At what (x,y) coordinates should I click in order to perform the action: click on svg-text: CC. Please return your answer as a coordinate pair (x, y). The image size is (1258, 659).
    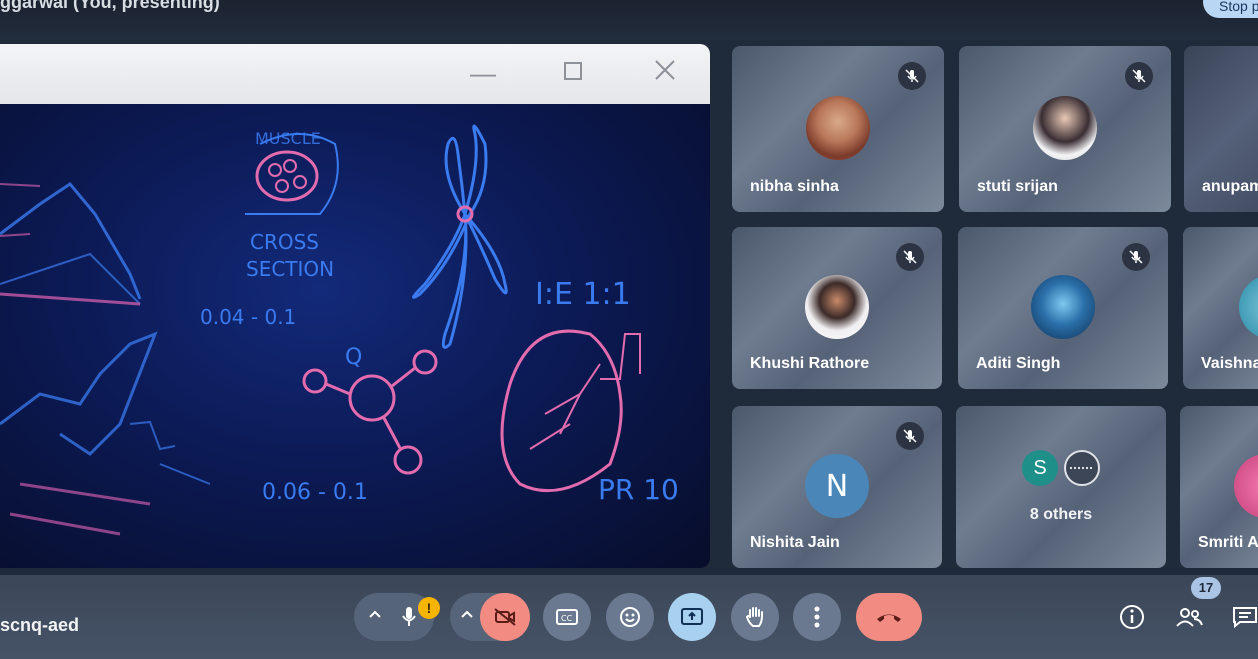
    Looking at the image, I should click on (567, 618).